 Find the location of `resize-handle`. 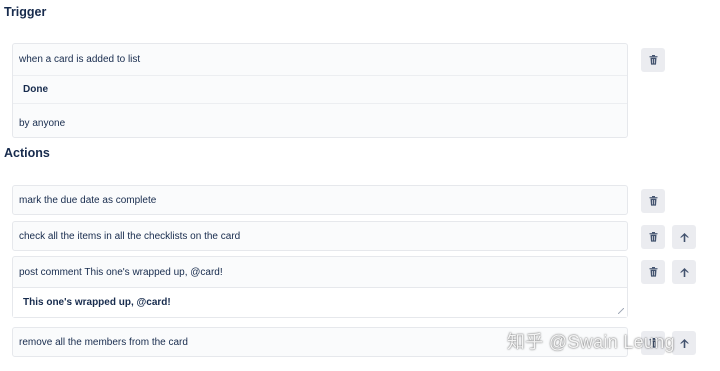

resize-handle is located at coordinates (621, 311).